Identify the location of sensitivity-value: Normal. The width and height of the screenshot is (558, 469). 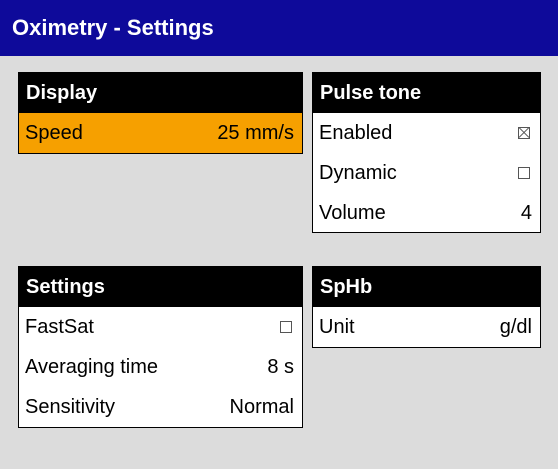
(261, 406).